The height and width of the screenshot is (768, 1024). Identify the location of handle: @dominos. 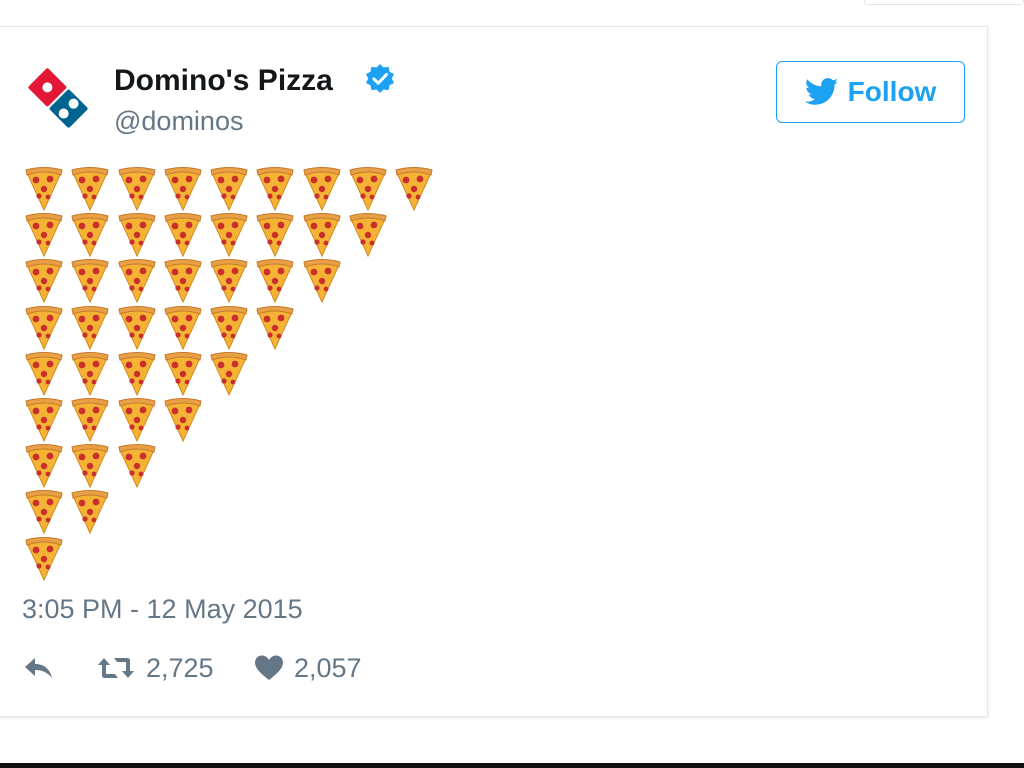
(178, 121).